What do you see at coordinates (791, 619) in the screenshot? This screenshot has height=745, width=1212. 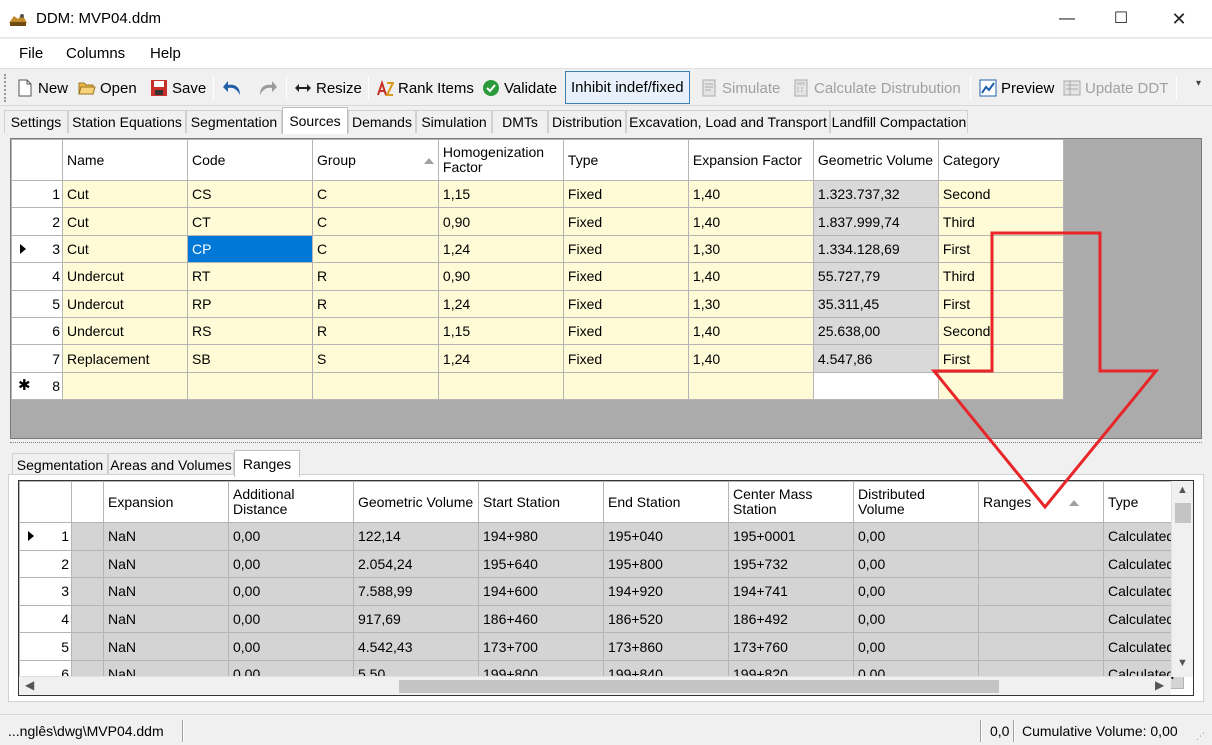 I see `cell-center-mass-station: 186+492` at bounding box center [791, 619].